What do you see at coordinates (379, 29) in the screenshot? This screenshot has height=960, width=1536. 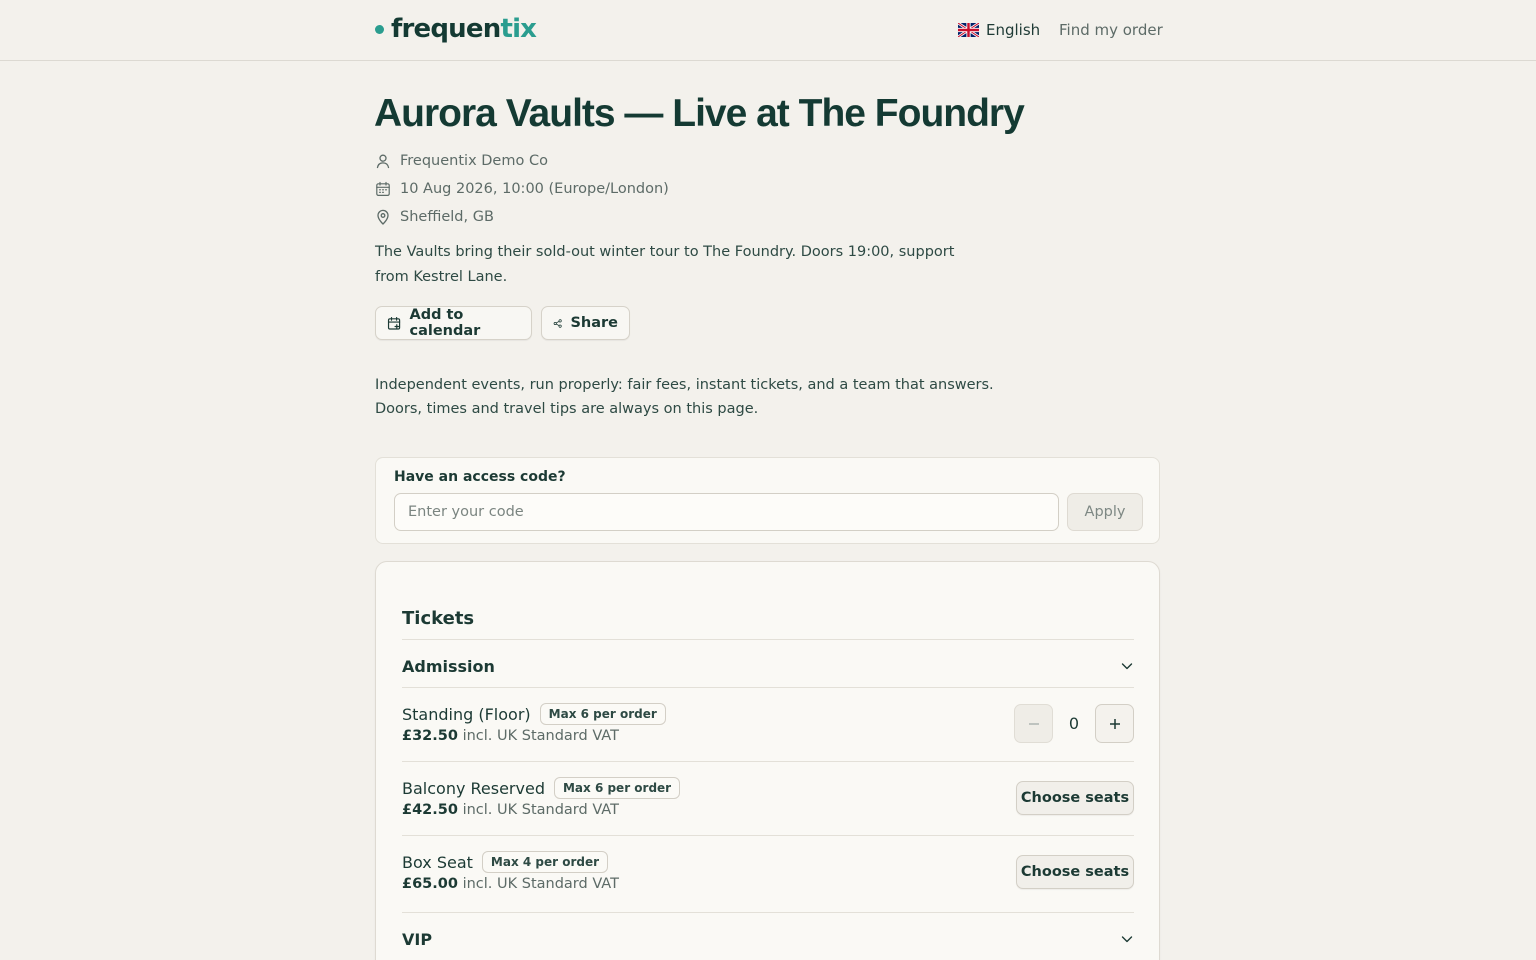 I see `logo-dot-icon` at bounding box center [379, 29].